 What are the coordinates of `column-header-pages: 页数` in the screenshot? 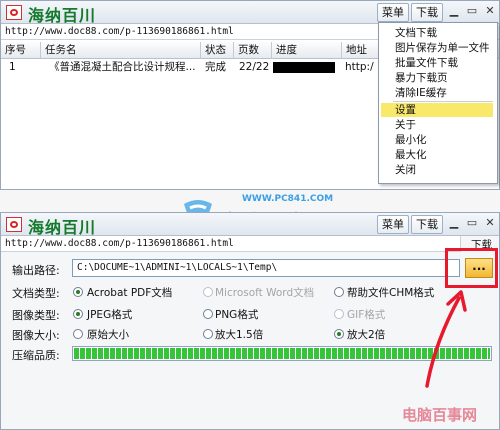 It's located at (253, 50).